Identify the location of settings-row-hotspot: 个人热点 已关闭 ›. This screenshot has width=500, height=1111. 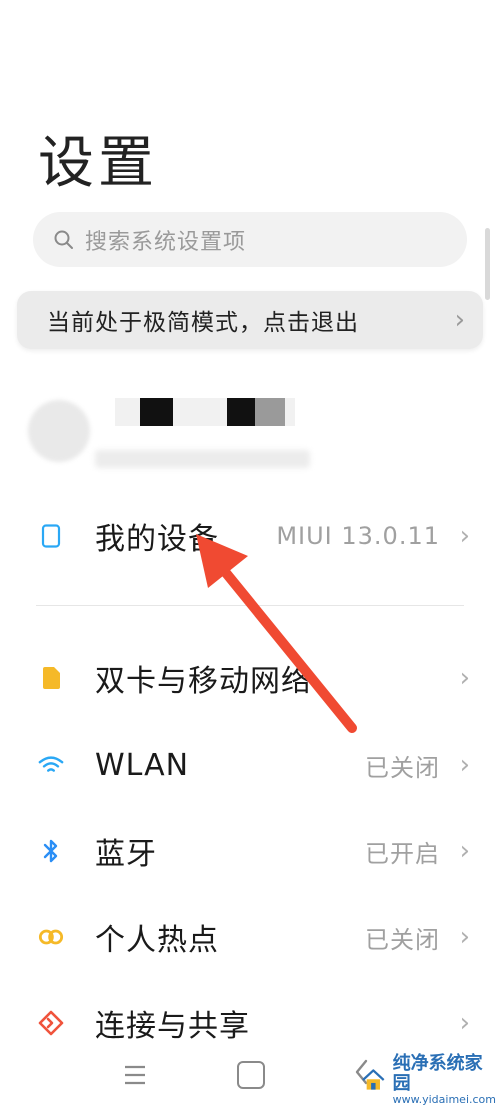
(250, 937).